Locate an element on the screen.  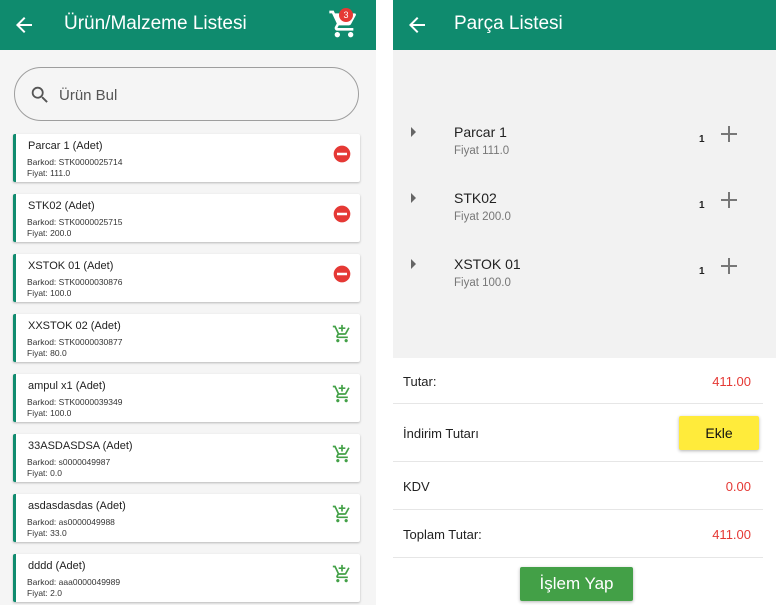
indirim-label: İndirim Tutarı is located at coordinates (441, 433).